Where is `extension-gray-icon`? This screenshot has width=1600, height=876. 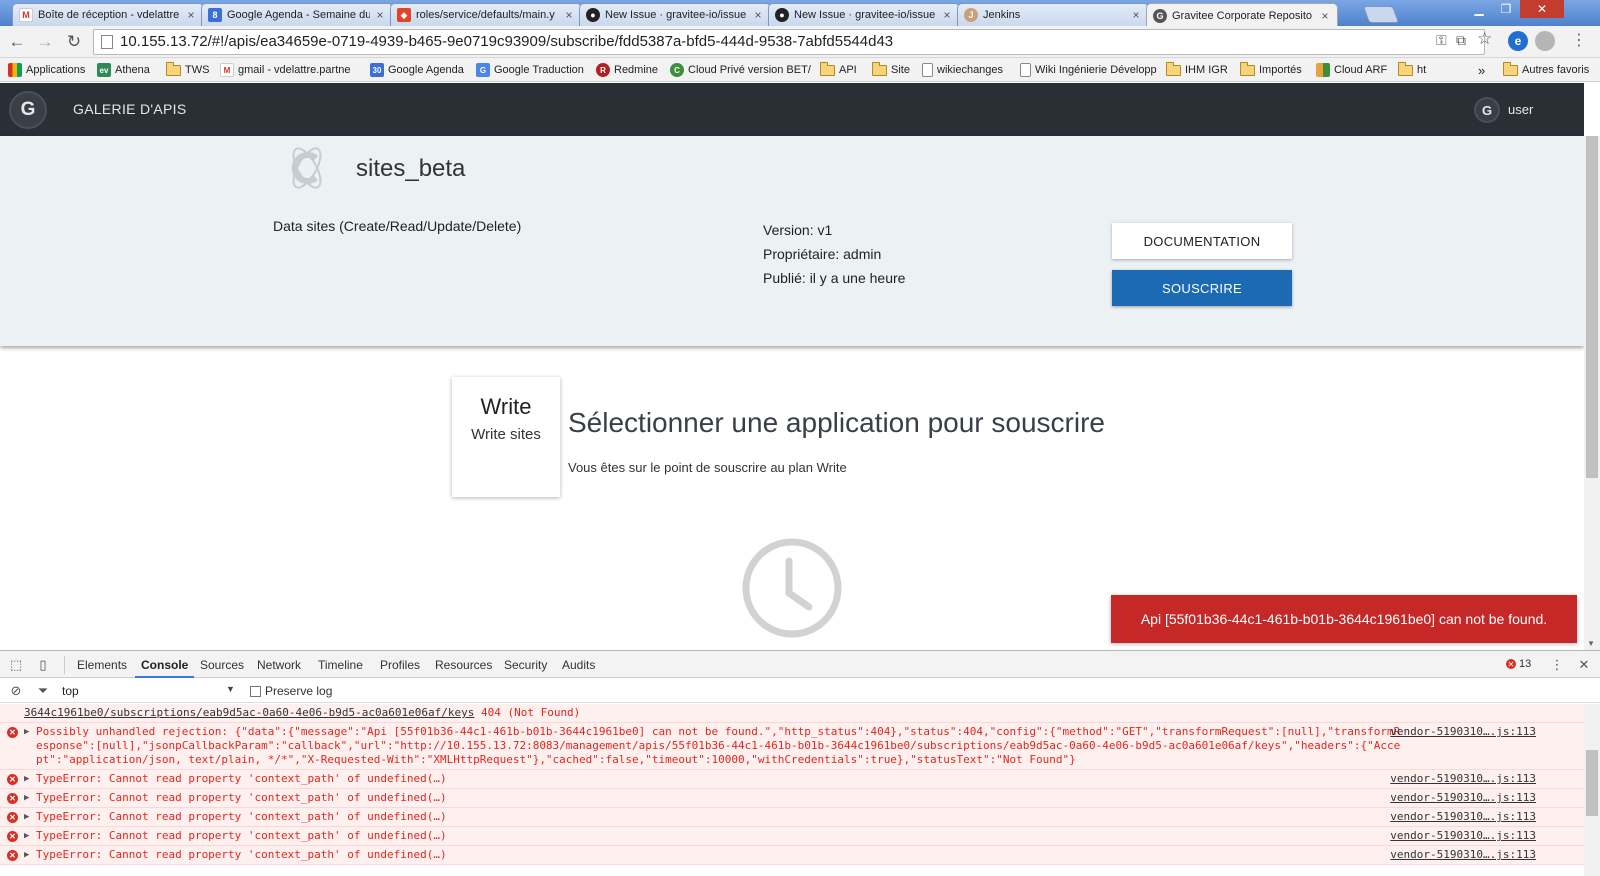
extension-gray-icon is located at coordinates (1545, 41).